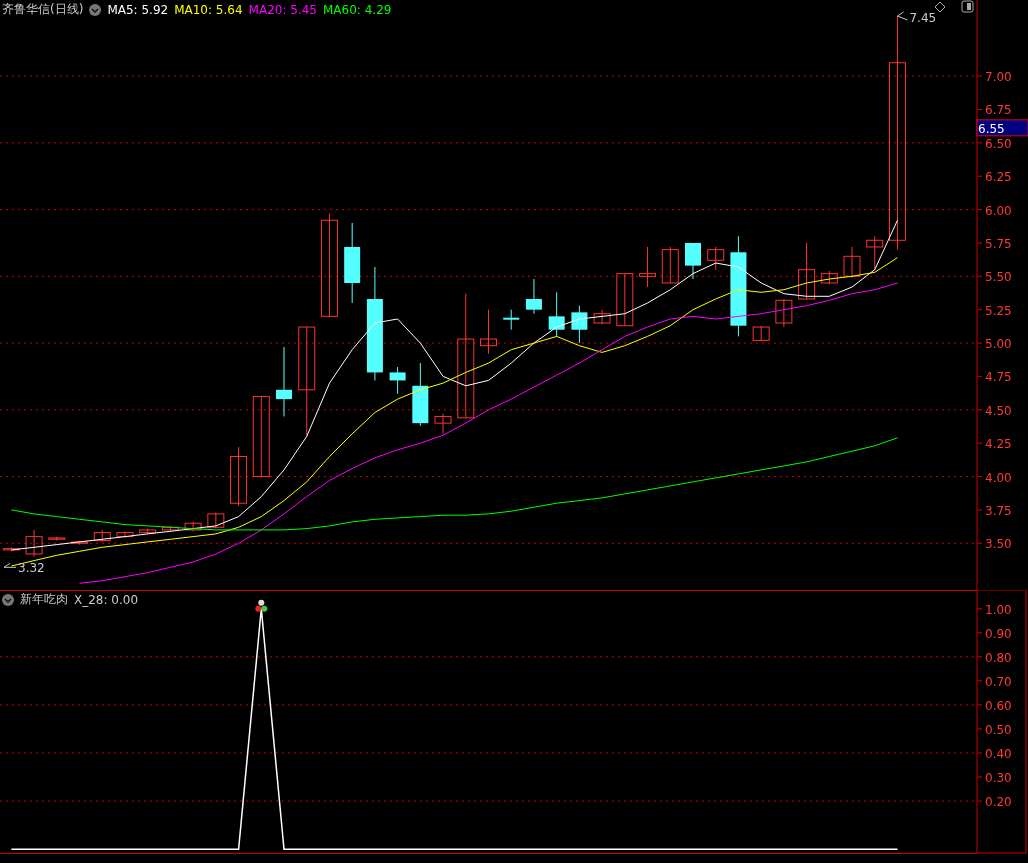 The width and height of the screenshot is (1028, 863). I want to click on axis-label: 7.00, so click(998, 77).